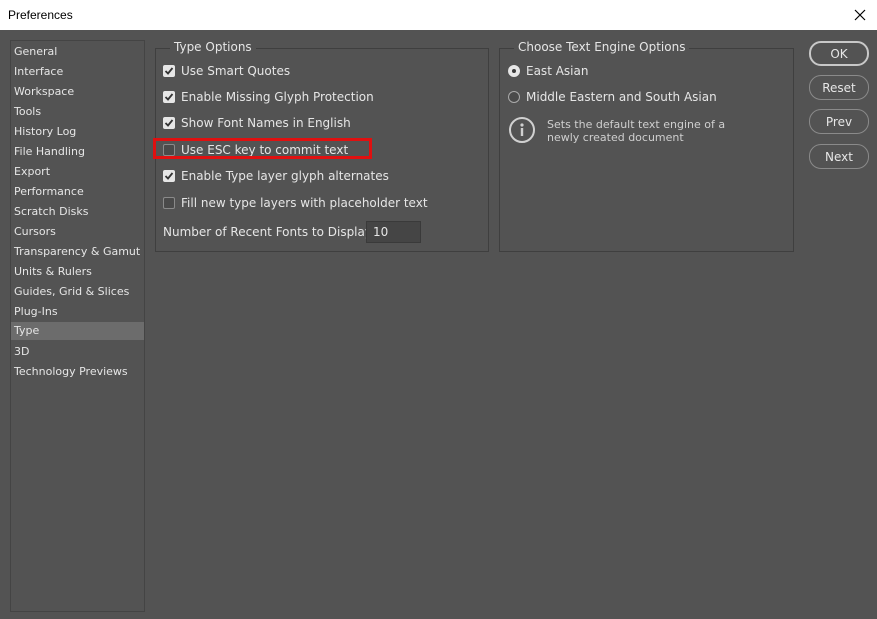 The width and height of the screenshot is (877, 619). I want to click on option-label: East Asian, so click(557, 71).